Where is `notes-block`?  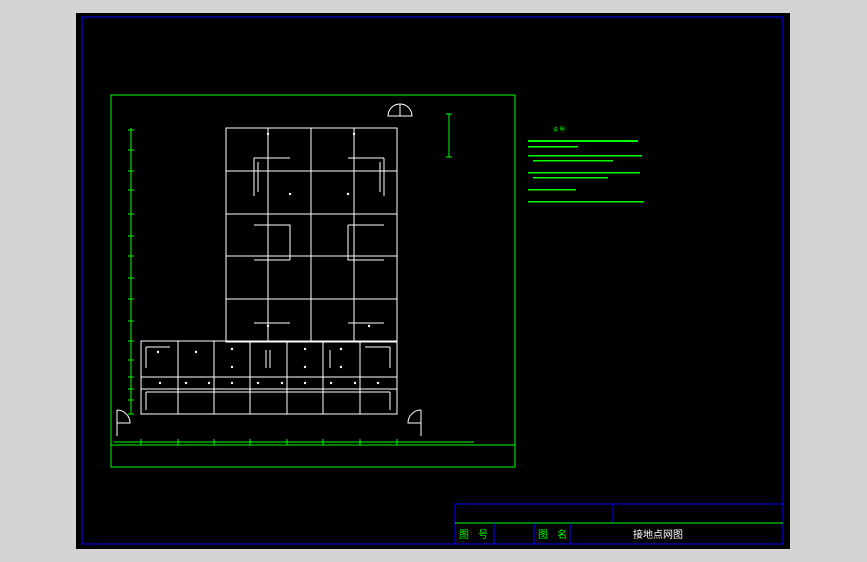 notes-block is located at coordinates (586, 171).